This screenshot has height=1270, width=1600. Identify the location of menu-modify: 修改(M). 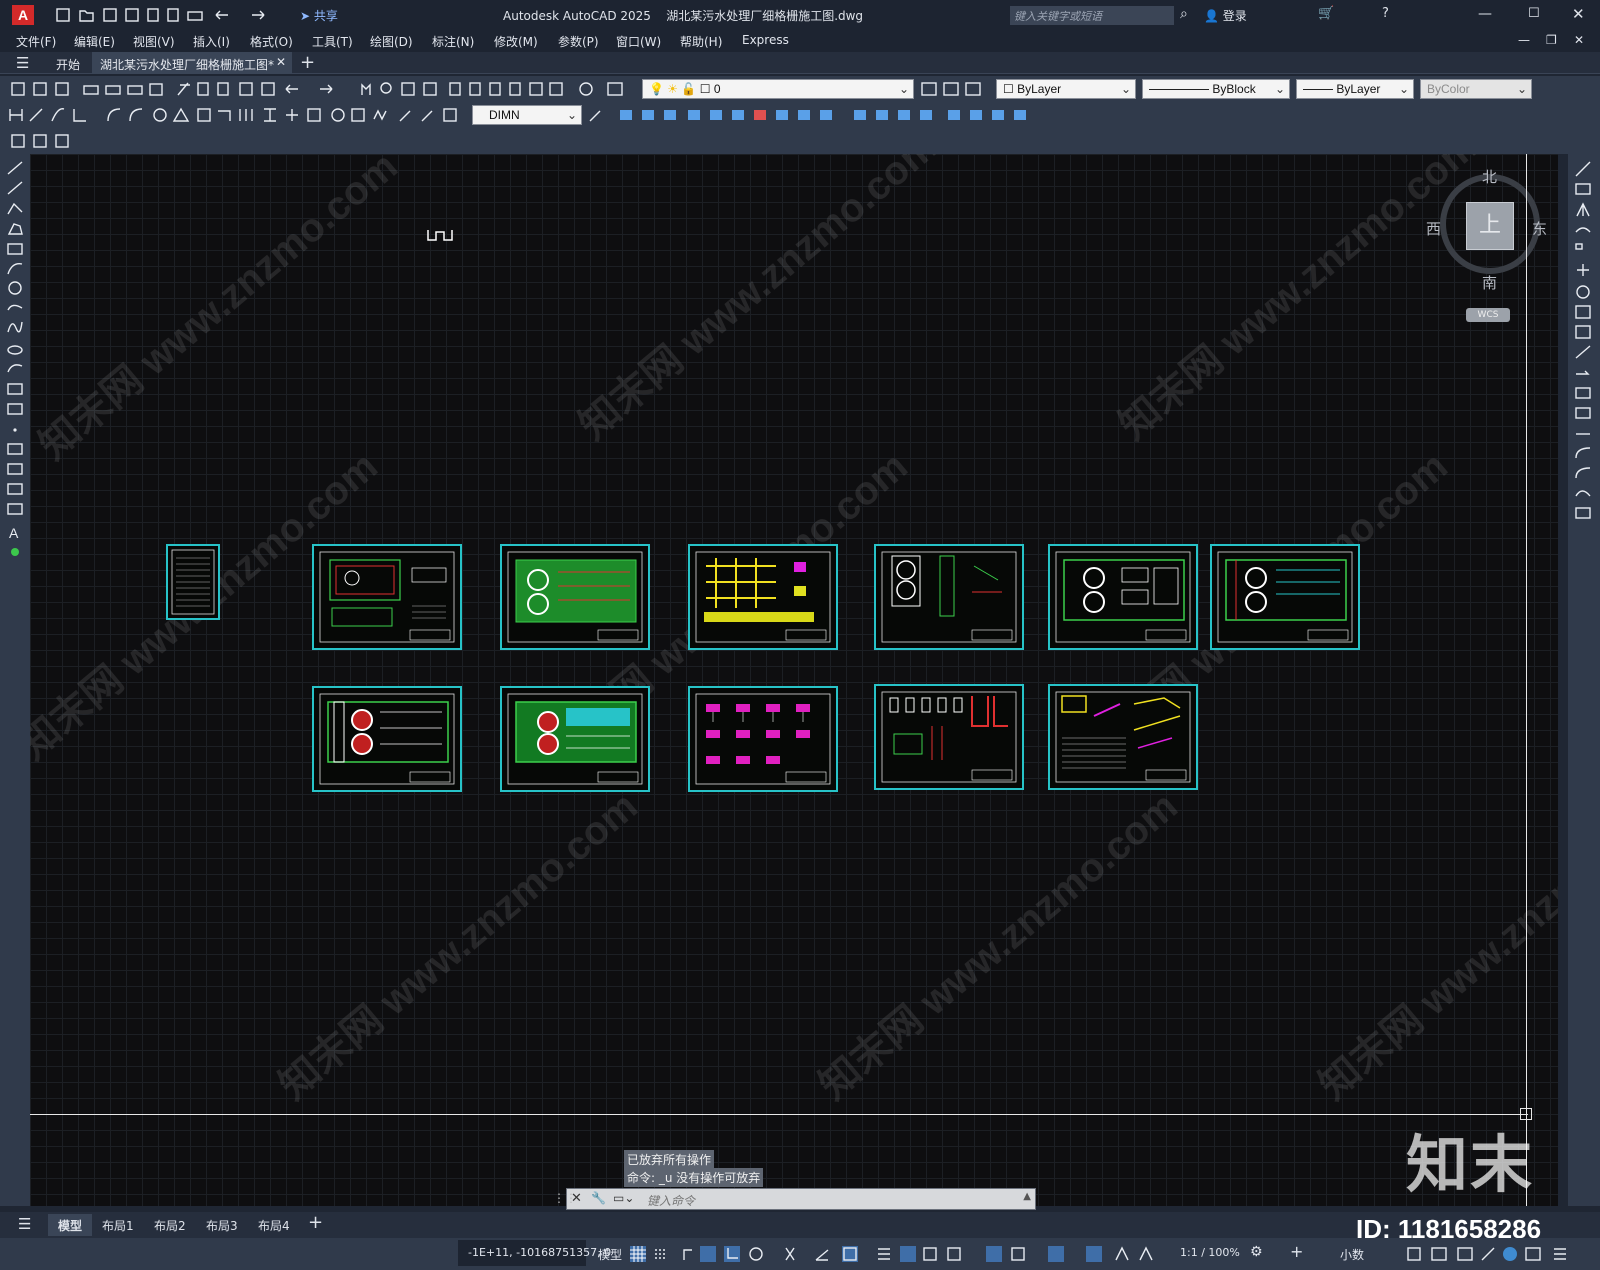
(516, 41).